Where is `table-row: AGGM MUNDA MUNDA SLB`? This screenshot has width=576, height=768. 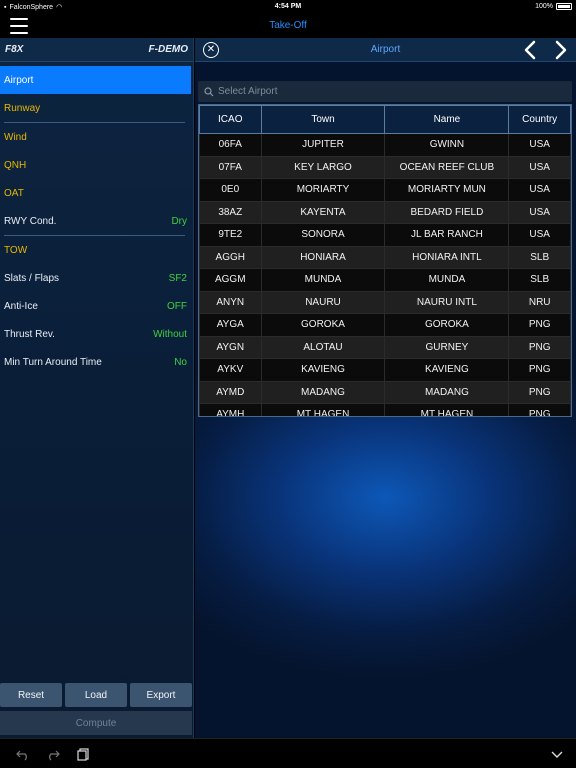 table-row: AGGM MUNDA MUNDA SLB is located at coordinates (385, 280).